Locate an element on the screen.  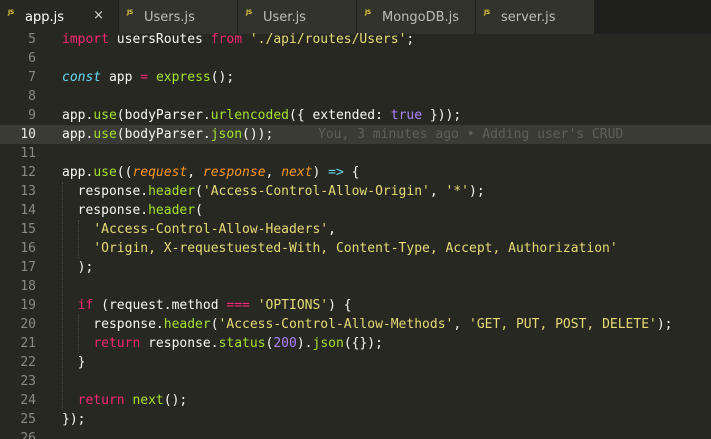
line-number: 16 is located at coordinates (28, 248).